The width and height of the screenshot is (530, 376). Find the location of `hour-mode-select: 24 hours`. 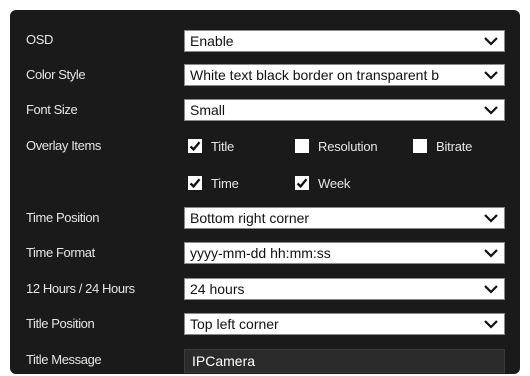

hour-mode-select: 24 hours is located at coordinates (344, 289).